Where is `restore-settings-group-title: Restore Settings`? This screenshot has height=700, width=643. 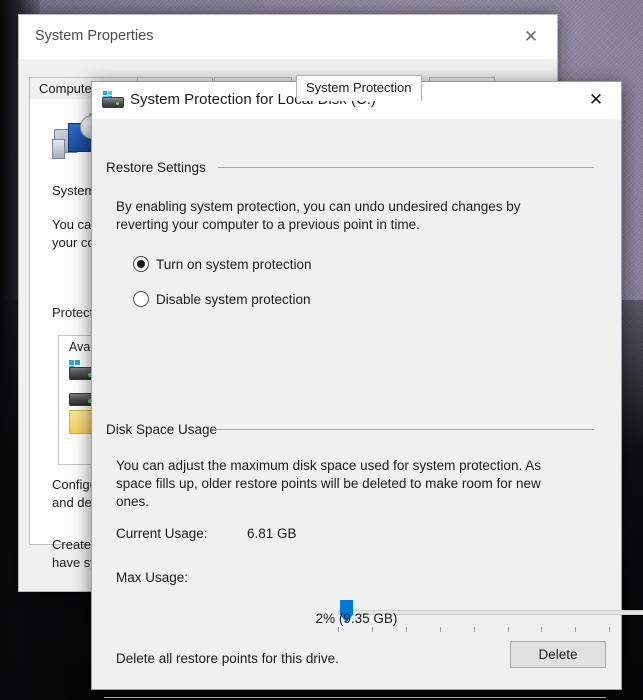 restore-settings-group-title: Restore Settings is located at coordinates (156, 167).